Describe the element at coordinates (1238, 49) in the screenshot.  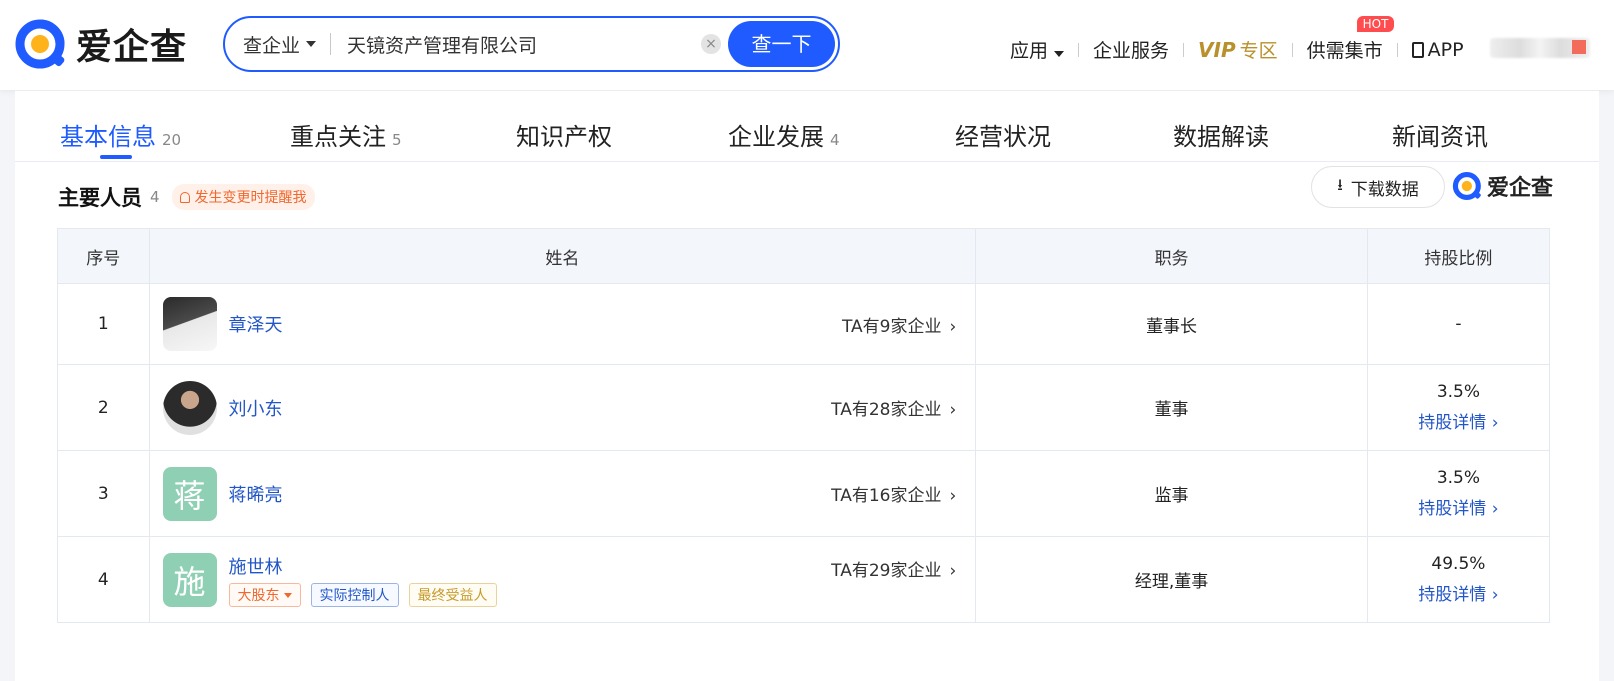
I see `nav-vip-zone: VIP 专区` at that location.